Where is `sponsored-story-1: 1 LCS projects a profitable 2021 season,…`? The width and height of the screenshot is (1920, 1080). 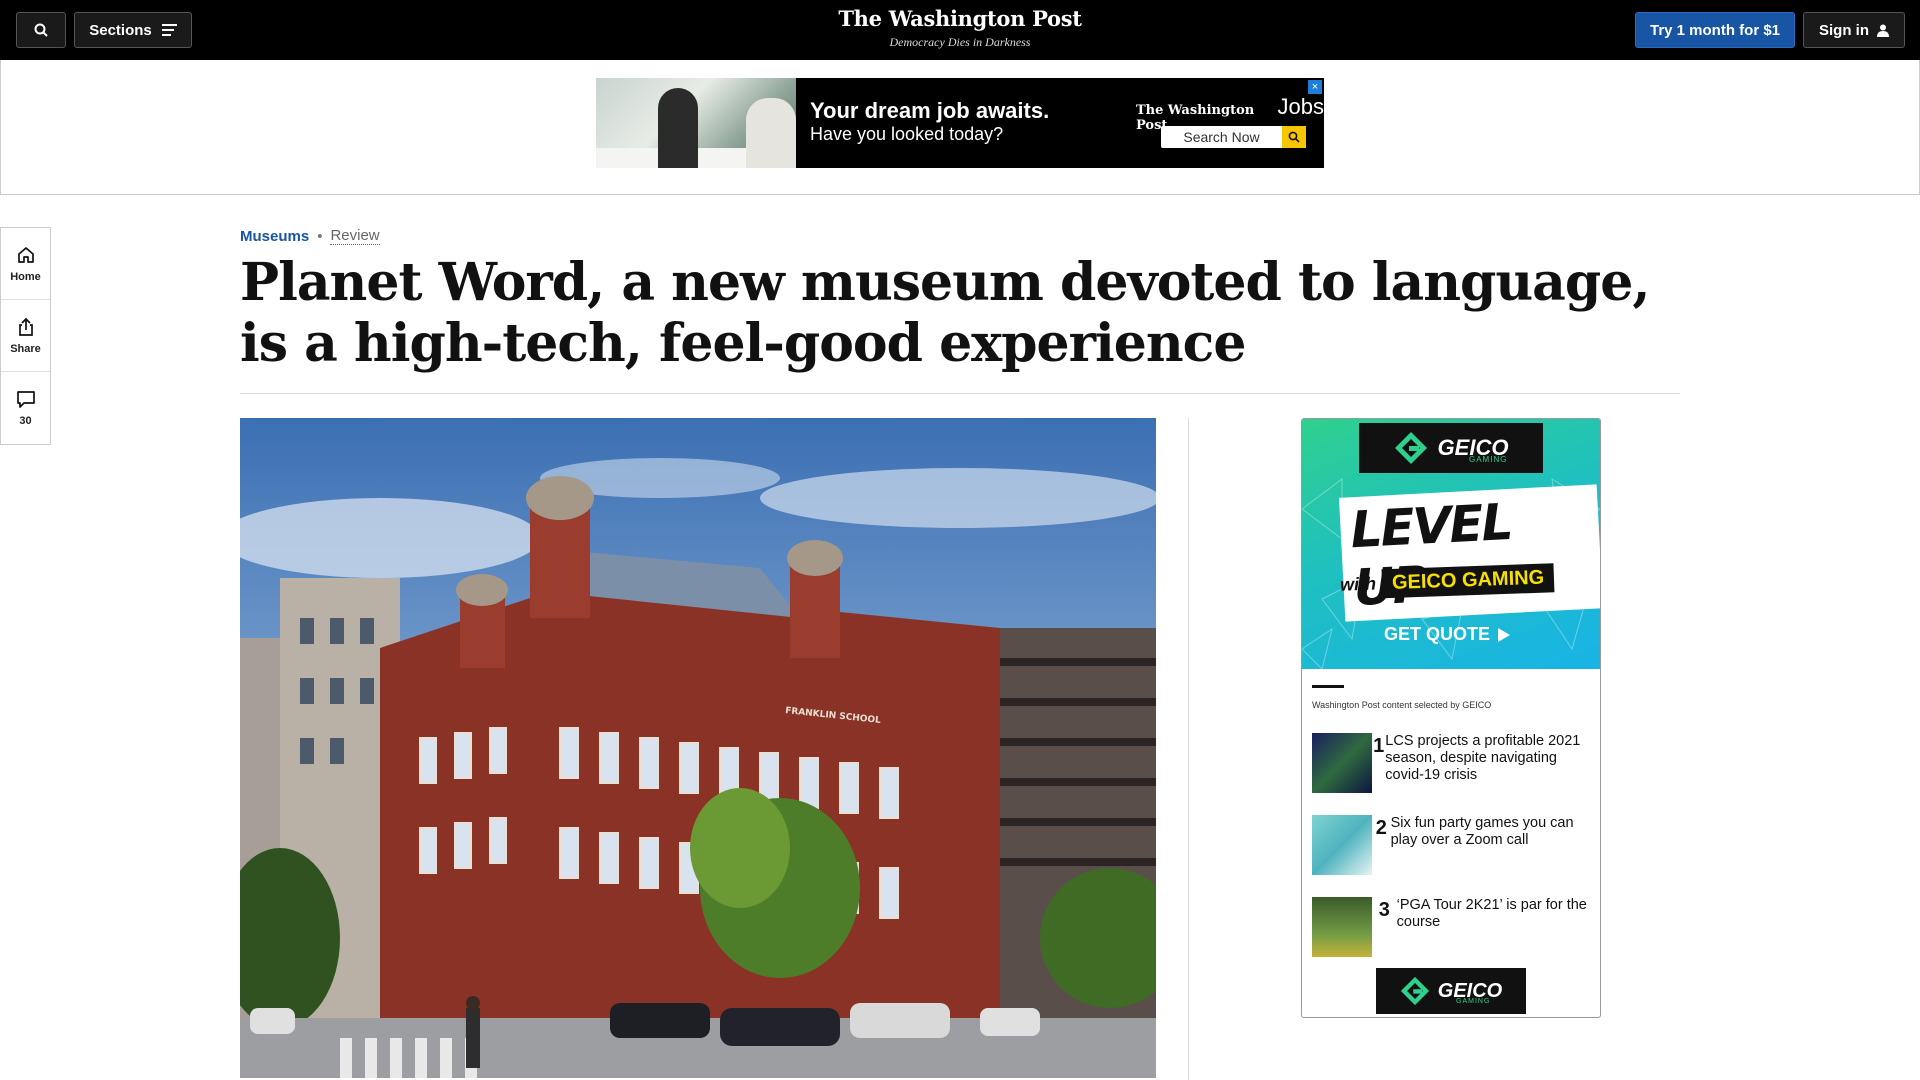 sponsored-story-1: 1 LCS projects a profitable 2021 season,… is located at coordinates (1452, 764).